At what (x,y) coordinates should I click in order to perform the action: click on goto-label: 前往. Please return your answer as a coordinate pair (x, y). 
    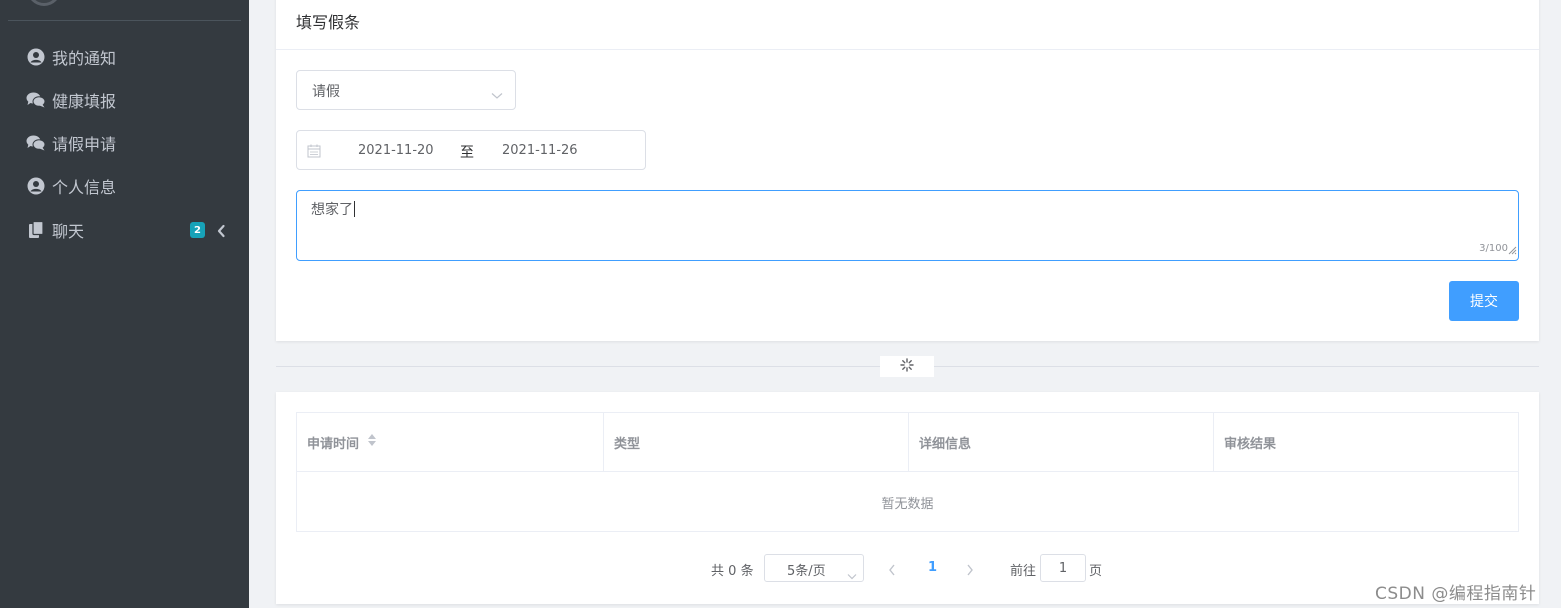
    Looking at the image, I should click on (1023, 571).